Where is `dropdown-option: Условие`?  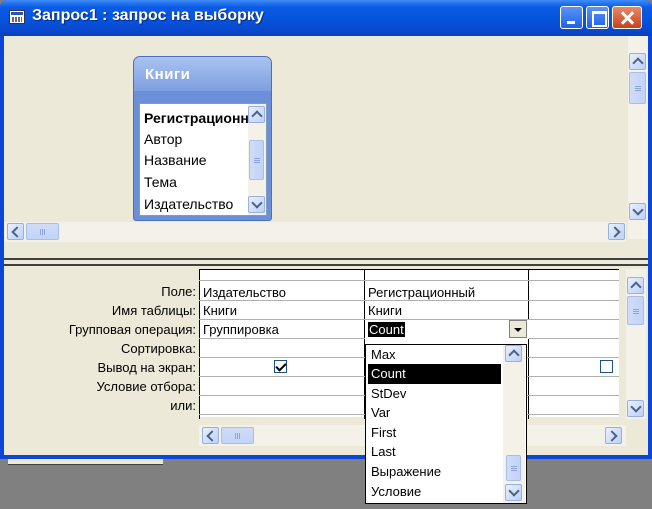
dropdown-option: Условие is located at coordinates (434, 492).